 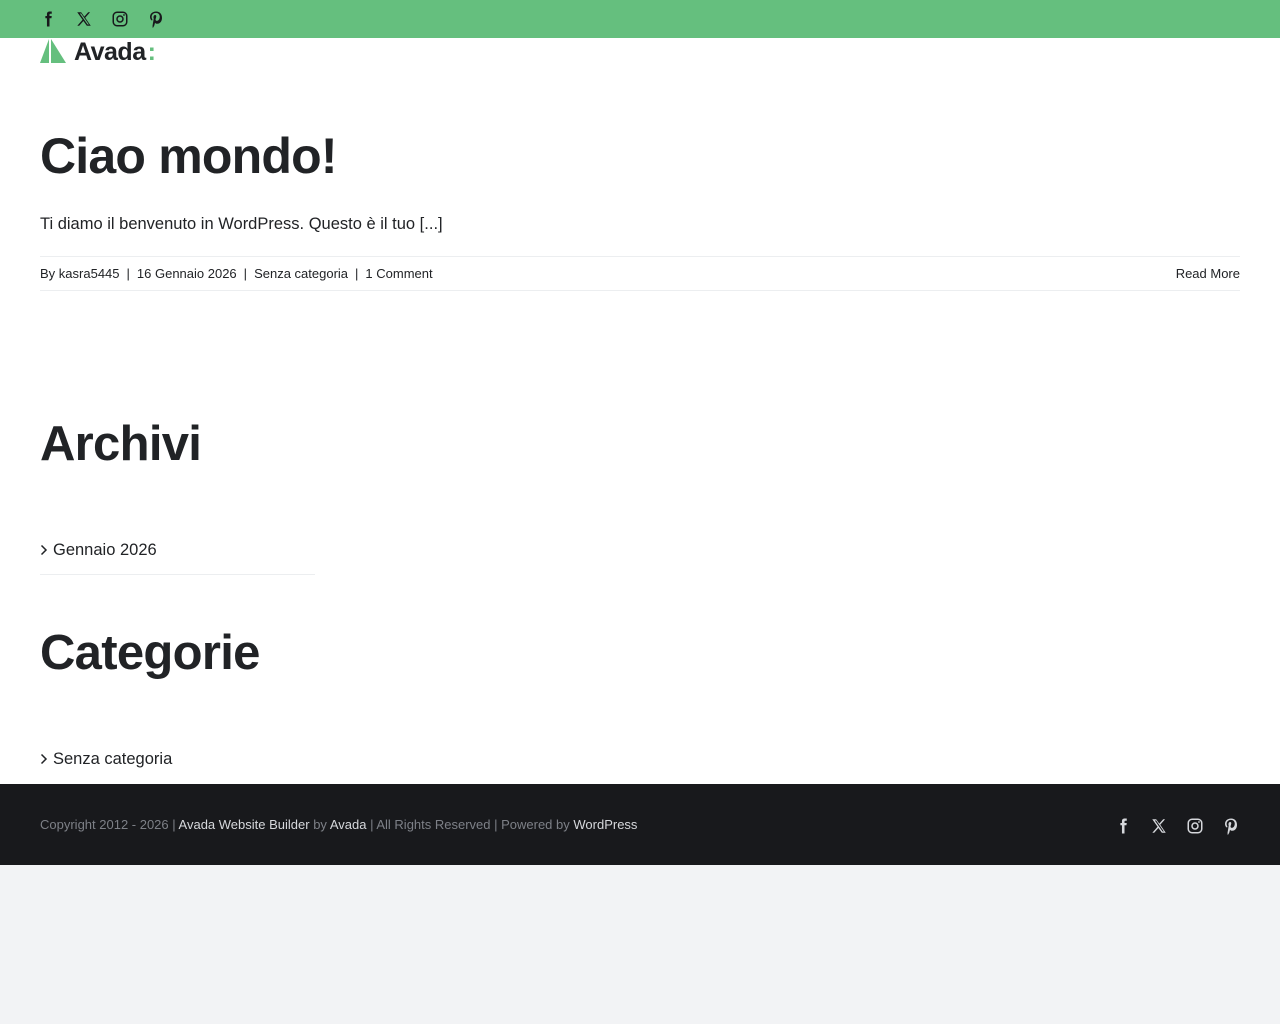 What do you see at coordinates (89, 273) in the screenshot?
I see `author-link: kasra5445` at bounding box center [89, 273].